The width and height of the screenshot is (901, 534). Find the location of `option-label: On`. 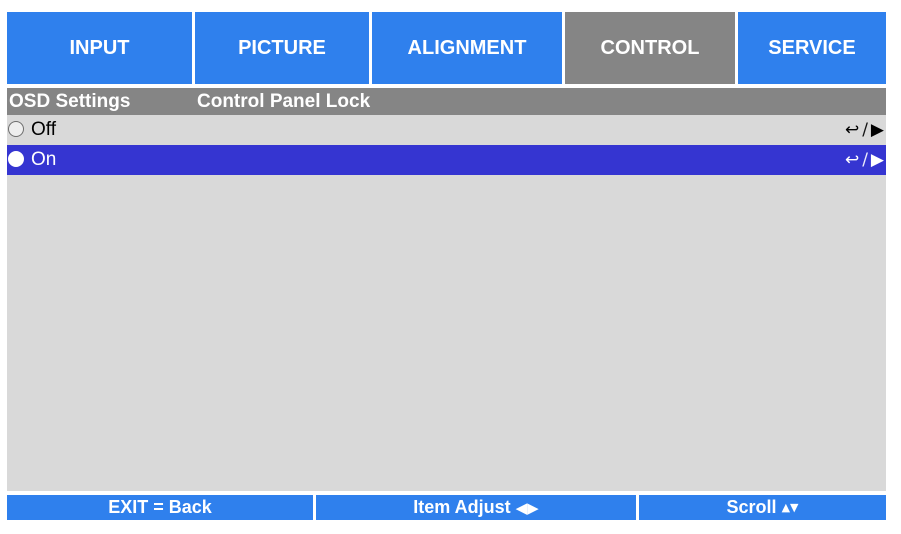

option-label: On is located at coordinates (44, 159).